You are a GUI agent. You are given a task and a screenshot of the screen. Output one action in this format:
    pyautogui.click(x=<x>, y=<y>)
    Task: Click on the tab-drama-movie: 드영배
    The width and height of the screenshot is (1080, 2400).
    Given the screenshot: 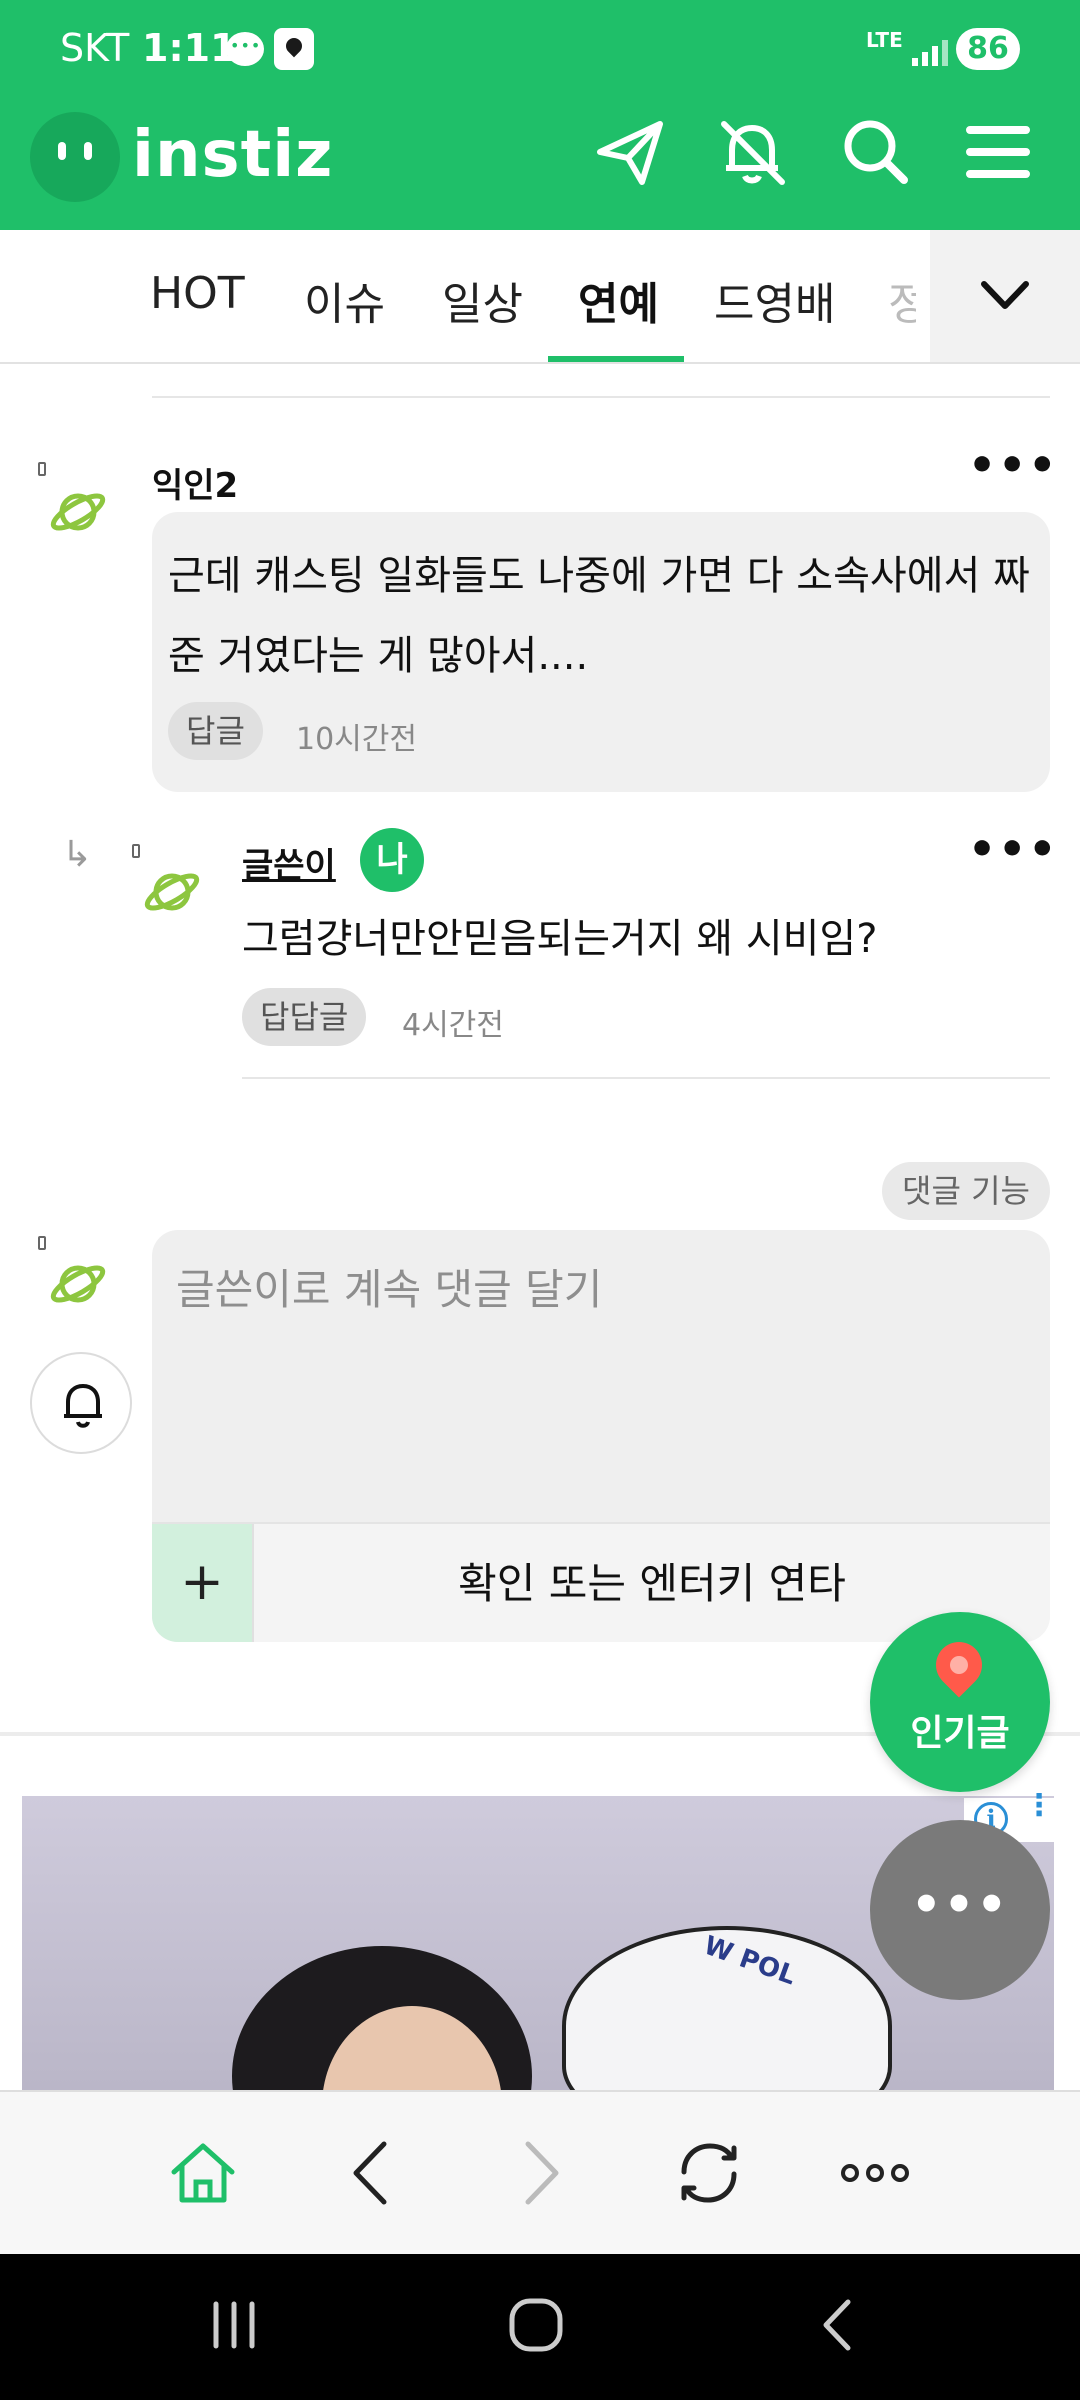 What is the action you would take?
    pyautogui.click(x=774, y=300)
    